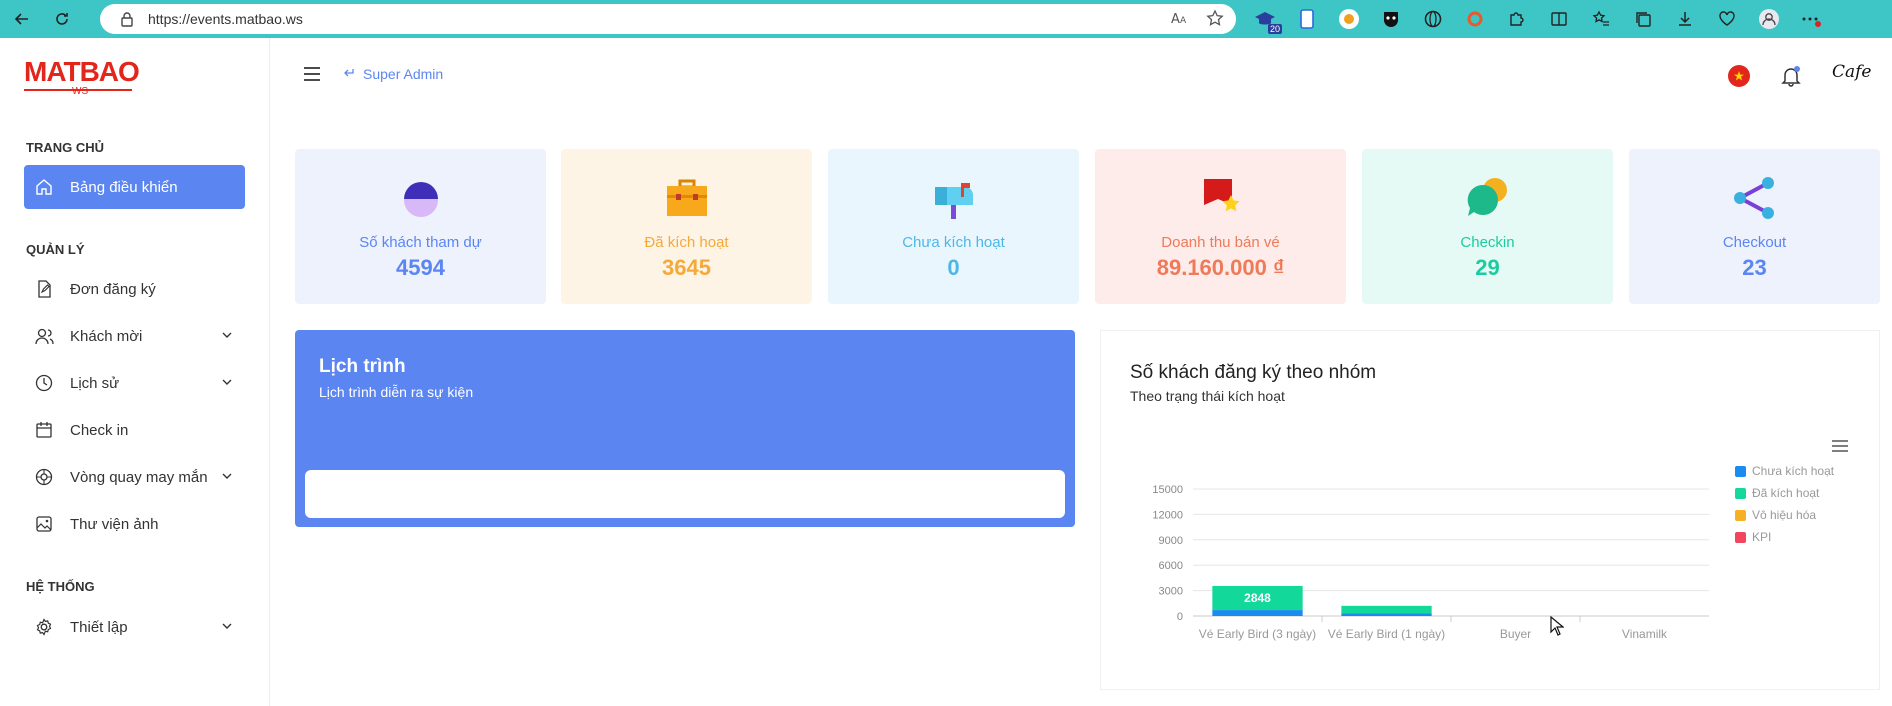 The width and height of the screenshot is (1892, 706). What do you see at coordinates (1754, 242) in the screenshot?
I see `stat-label: Checkout` at bounding box center [1754, 242].